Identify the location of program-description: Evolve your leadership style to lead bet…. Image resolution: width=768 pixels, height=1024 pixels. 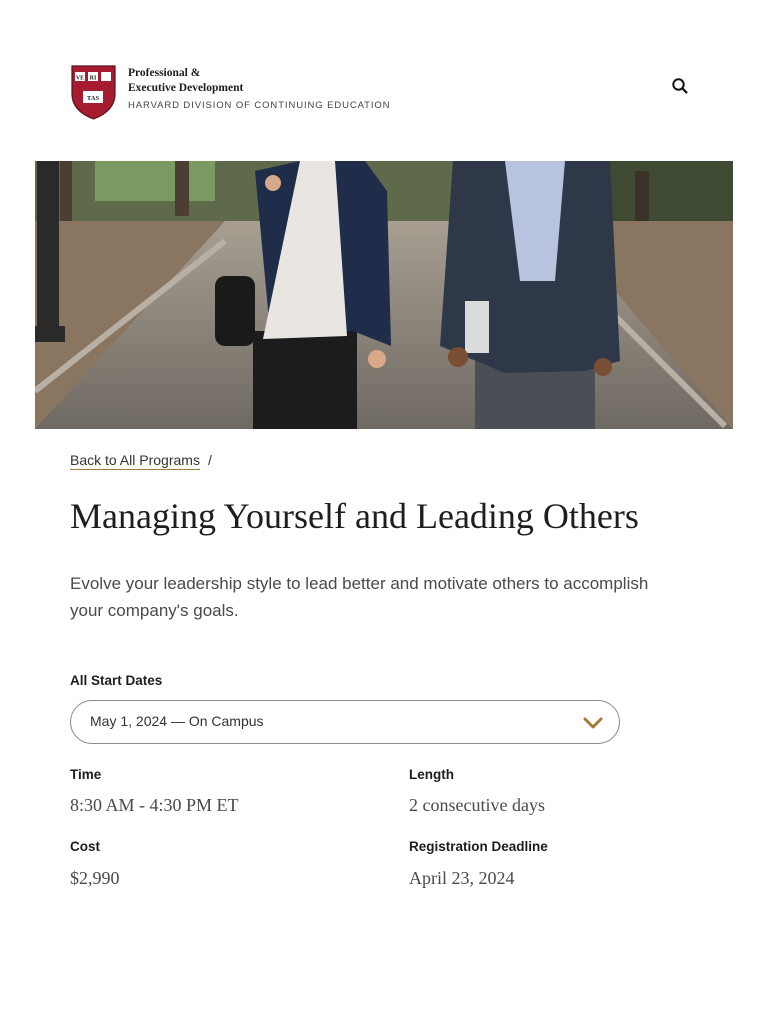
(359, 597).